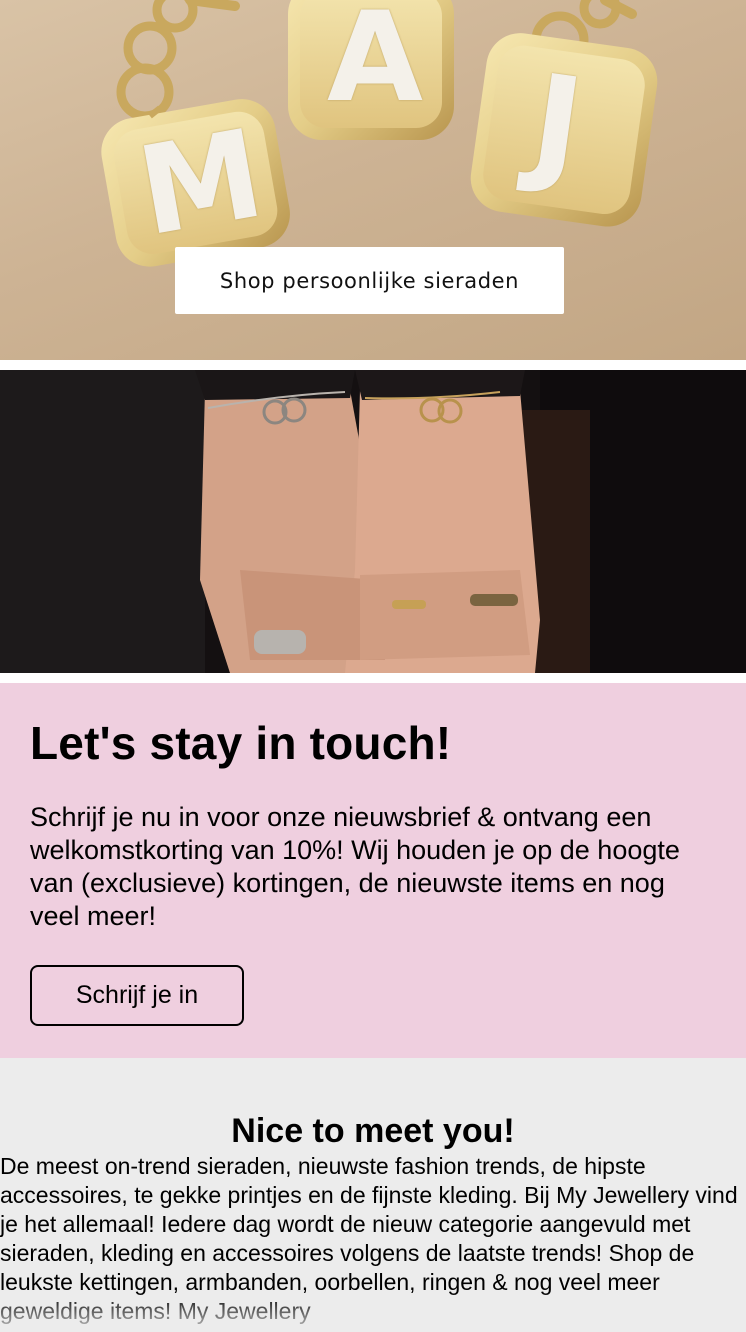 The width and height of the screenshot is (746, 1332). What do you see at coordinates (241, 743) in the screenshot?
I see `newsletter-title: Let's stay in touch!` at bounding box center [241, 743].